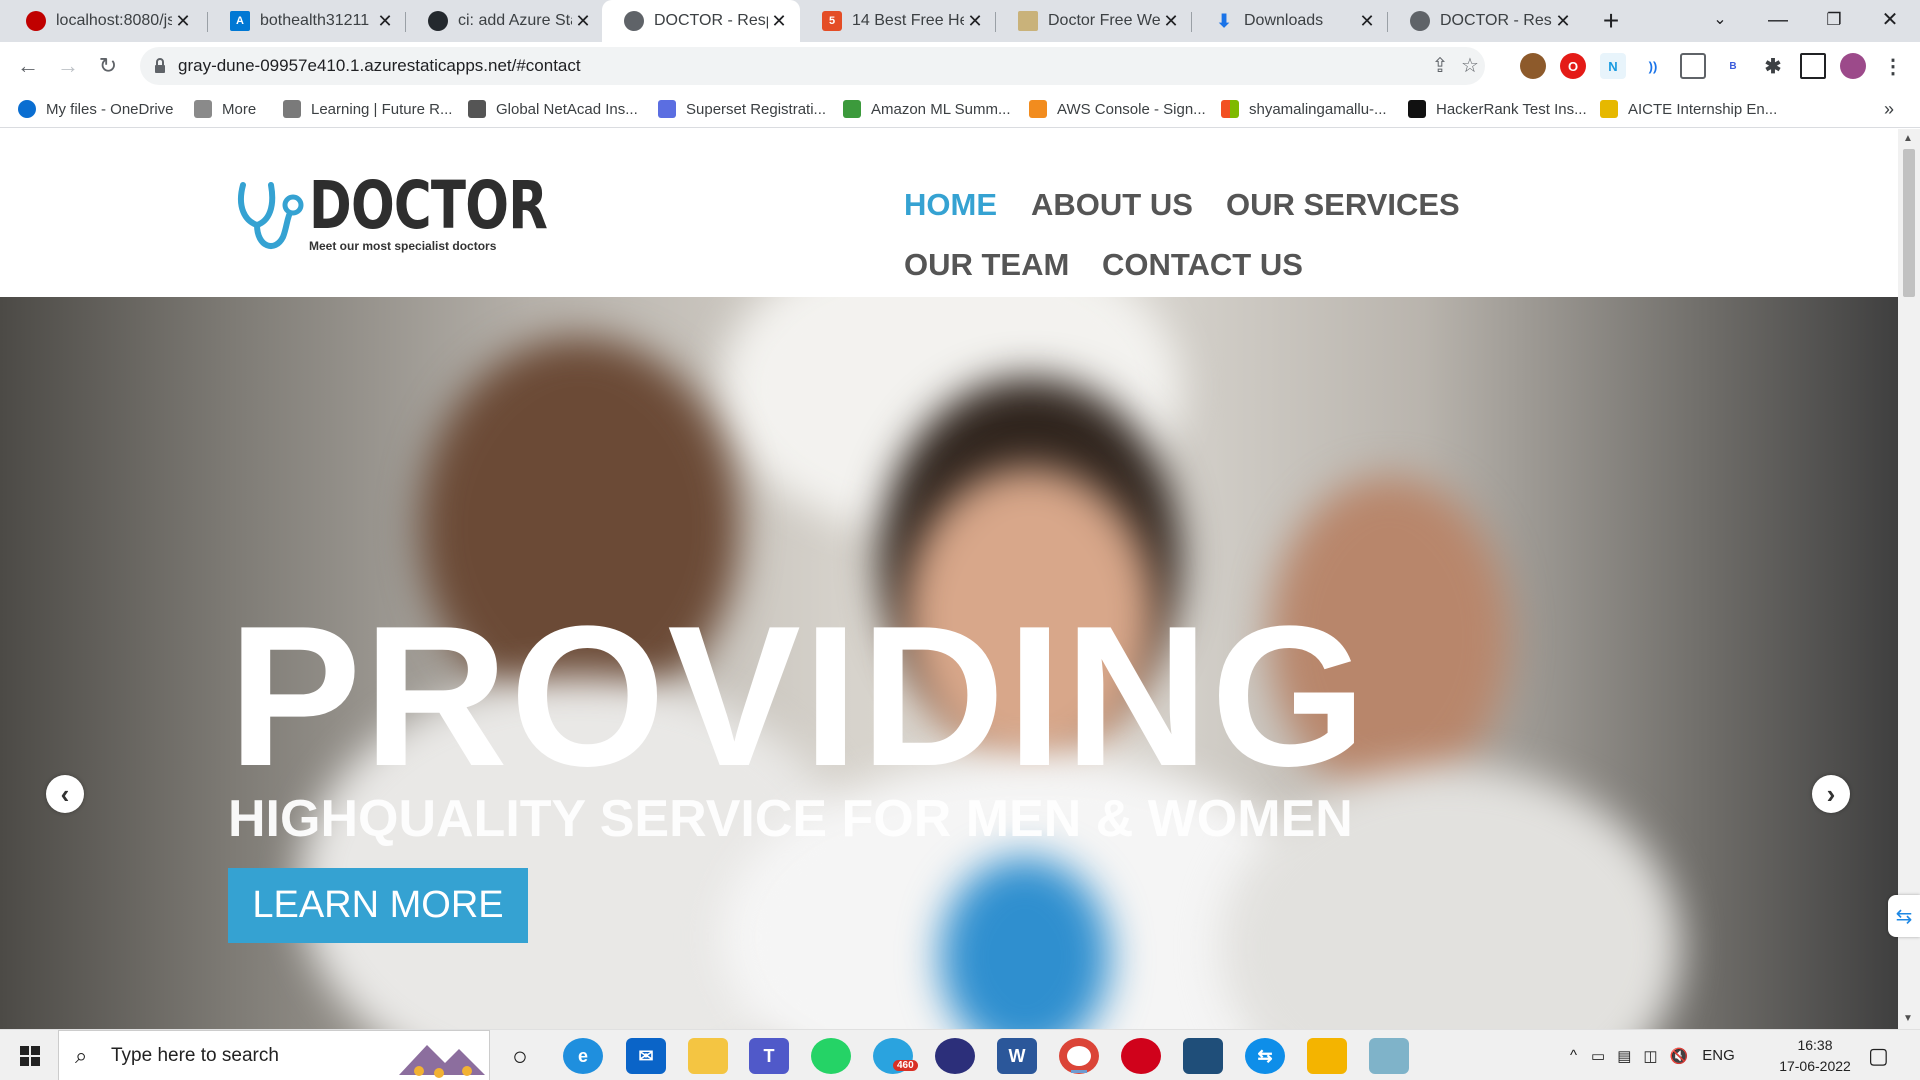 The height and width of the screenshot is (1080, 1920). Describe the element at coordinates (1890, 21) in the screenshot. I see `window-close-button: ✕` at that location.